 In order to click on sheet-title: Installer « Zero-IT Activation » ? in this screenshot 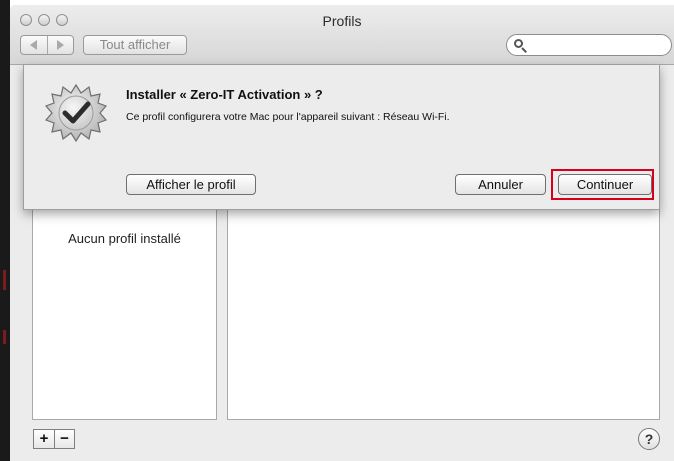, I will do `click(224, 94)`.